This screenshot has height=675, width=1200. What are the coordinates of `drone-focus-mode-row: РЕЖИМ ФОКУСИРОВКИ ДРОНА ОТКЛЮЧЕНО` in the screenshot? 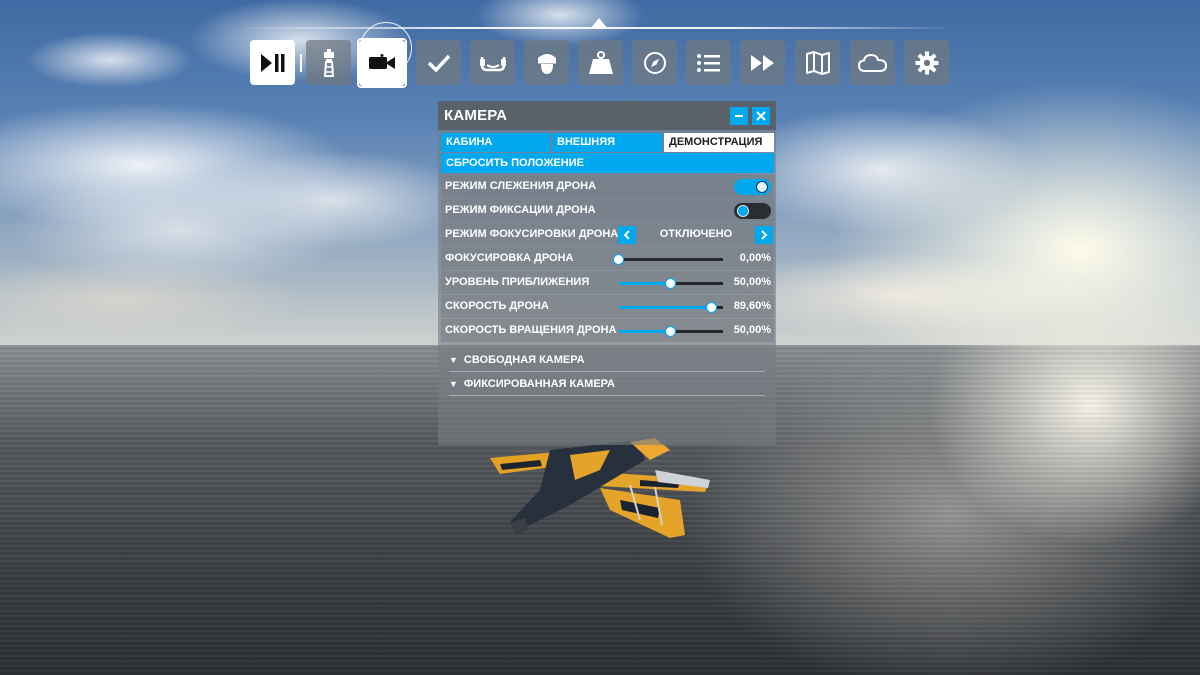 It's located at (607, 234).